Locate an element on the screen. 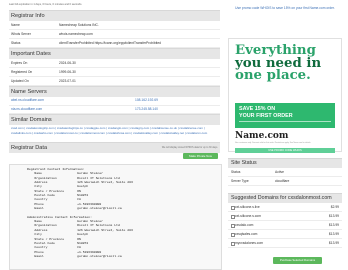  name-server-row: abel.ns.cloudflare.com 108.162.192.69 is located at coordinates (114, 101).